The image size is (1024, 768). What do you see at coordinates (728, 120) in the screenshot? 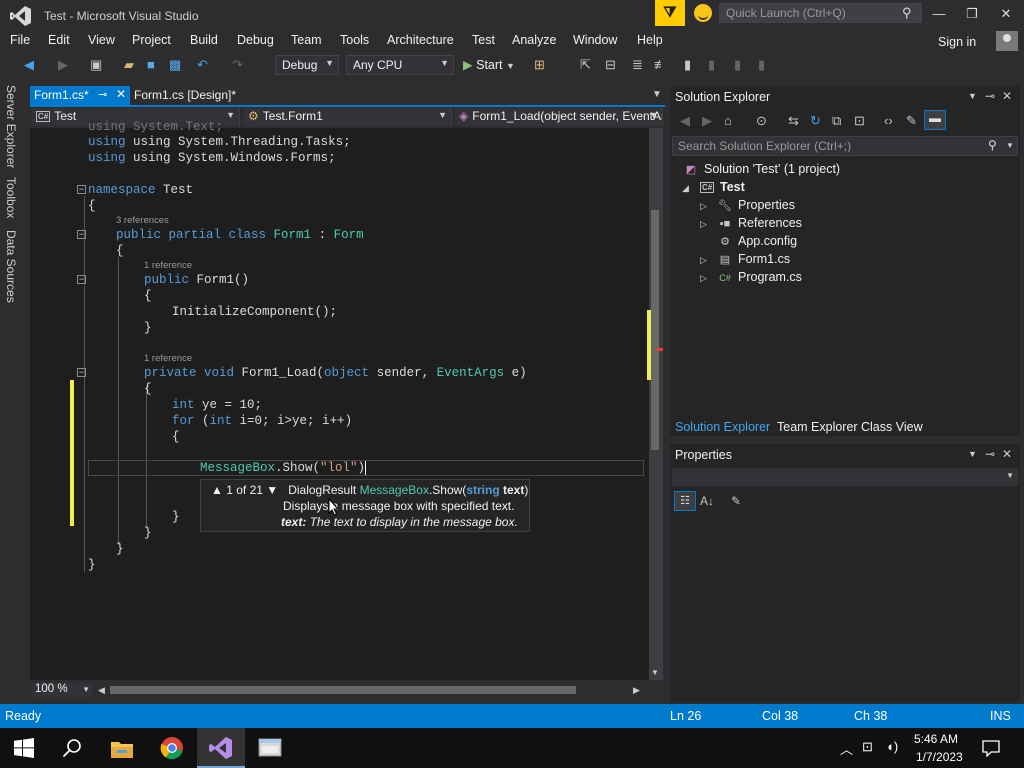
I see `home-icon: ⌂` at bounding box center [728, 120].